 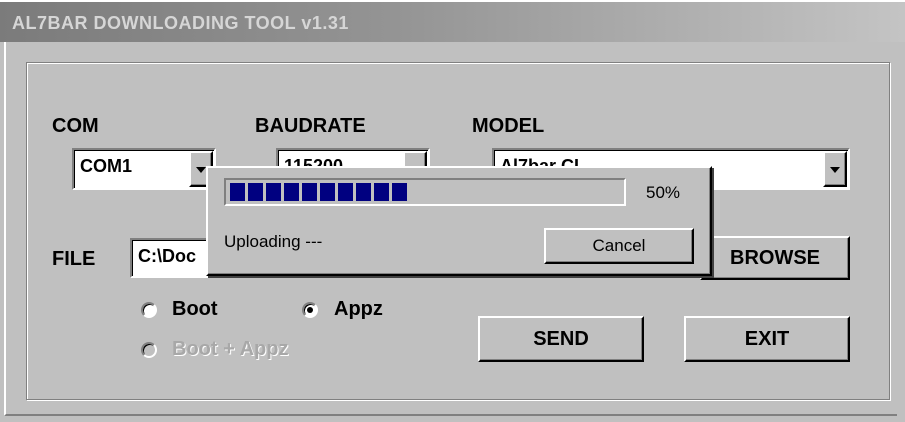 What do you see at coordinates (149, 350) in the screenshot?
I see `boot-appz-radio` at bounding box center [149, 350].